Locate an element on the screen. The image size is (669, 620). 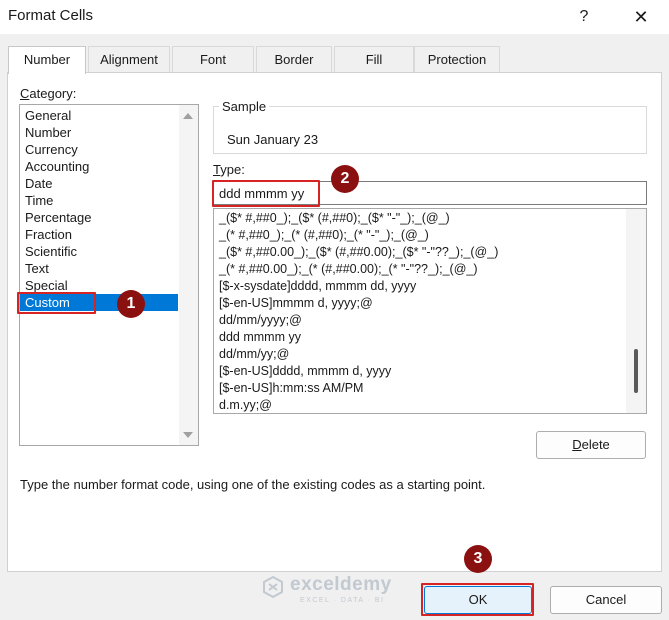
category-item-general: General is located at coordinates (99, 115).